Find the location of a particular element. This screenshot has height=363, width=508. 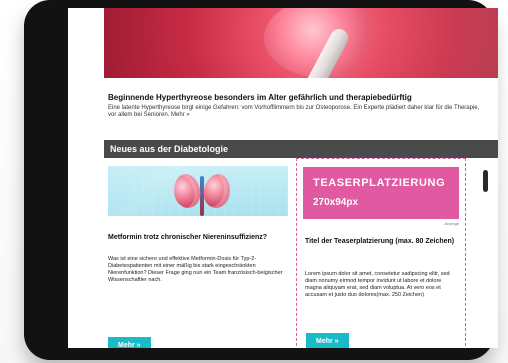

hero-overlay is located at coordinates (301, 43).